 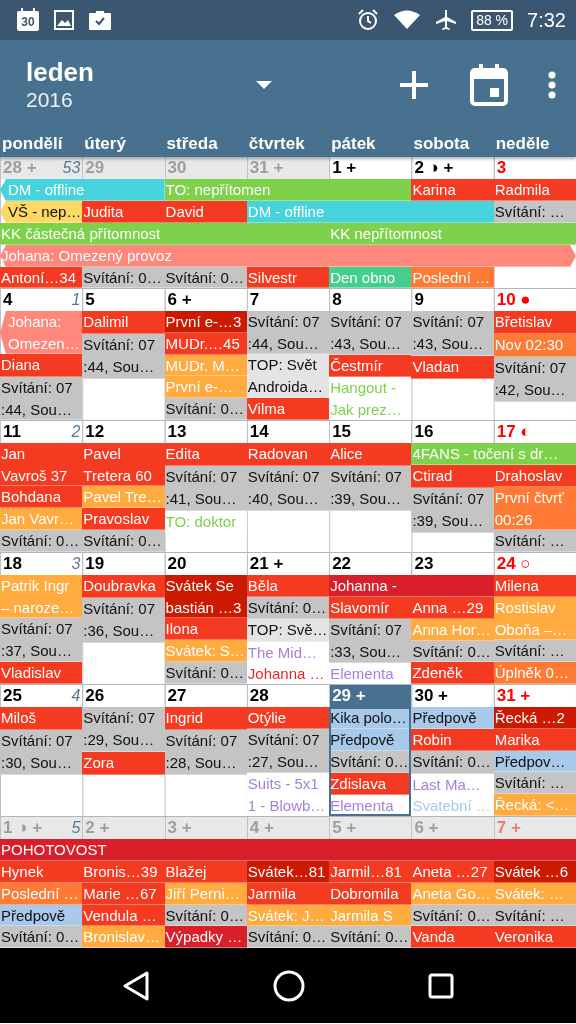 What do you see at coordinates (288, 256) in the screenshot?
I see `calendar-event: Johana: Omezený provoz` at bounding box center [288, 256].